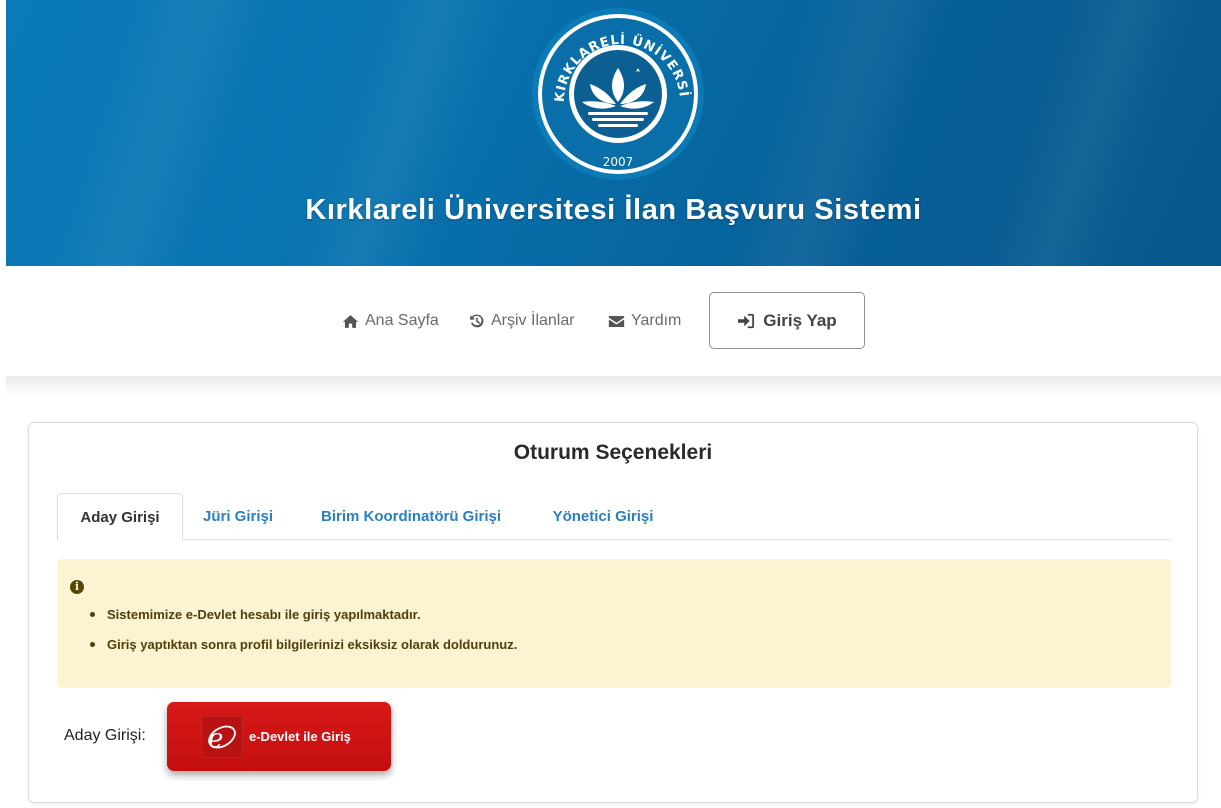 Image resolution: width=1221 pixels, height=808 pixels. Describe the element at coordinates (618, 162) in the screenshot. I see `svg-text: 2007` at that location.